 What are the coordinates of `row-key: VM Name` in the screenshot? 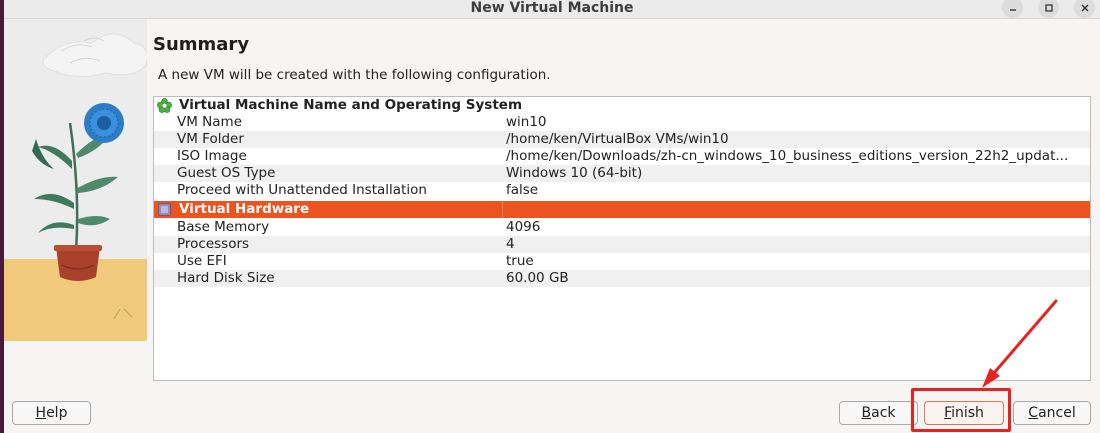 It's located at (210, 122).